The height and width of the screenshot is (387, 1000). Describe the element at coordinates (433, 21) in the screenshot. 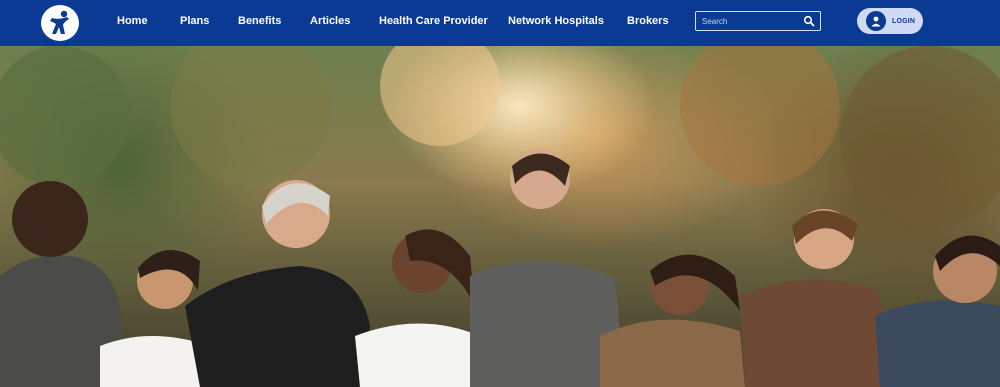

I see `nav-link-health-care-provider: Health Care Provider` at that location.